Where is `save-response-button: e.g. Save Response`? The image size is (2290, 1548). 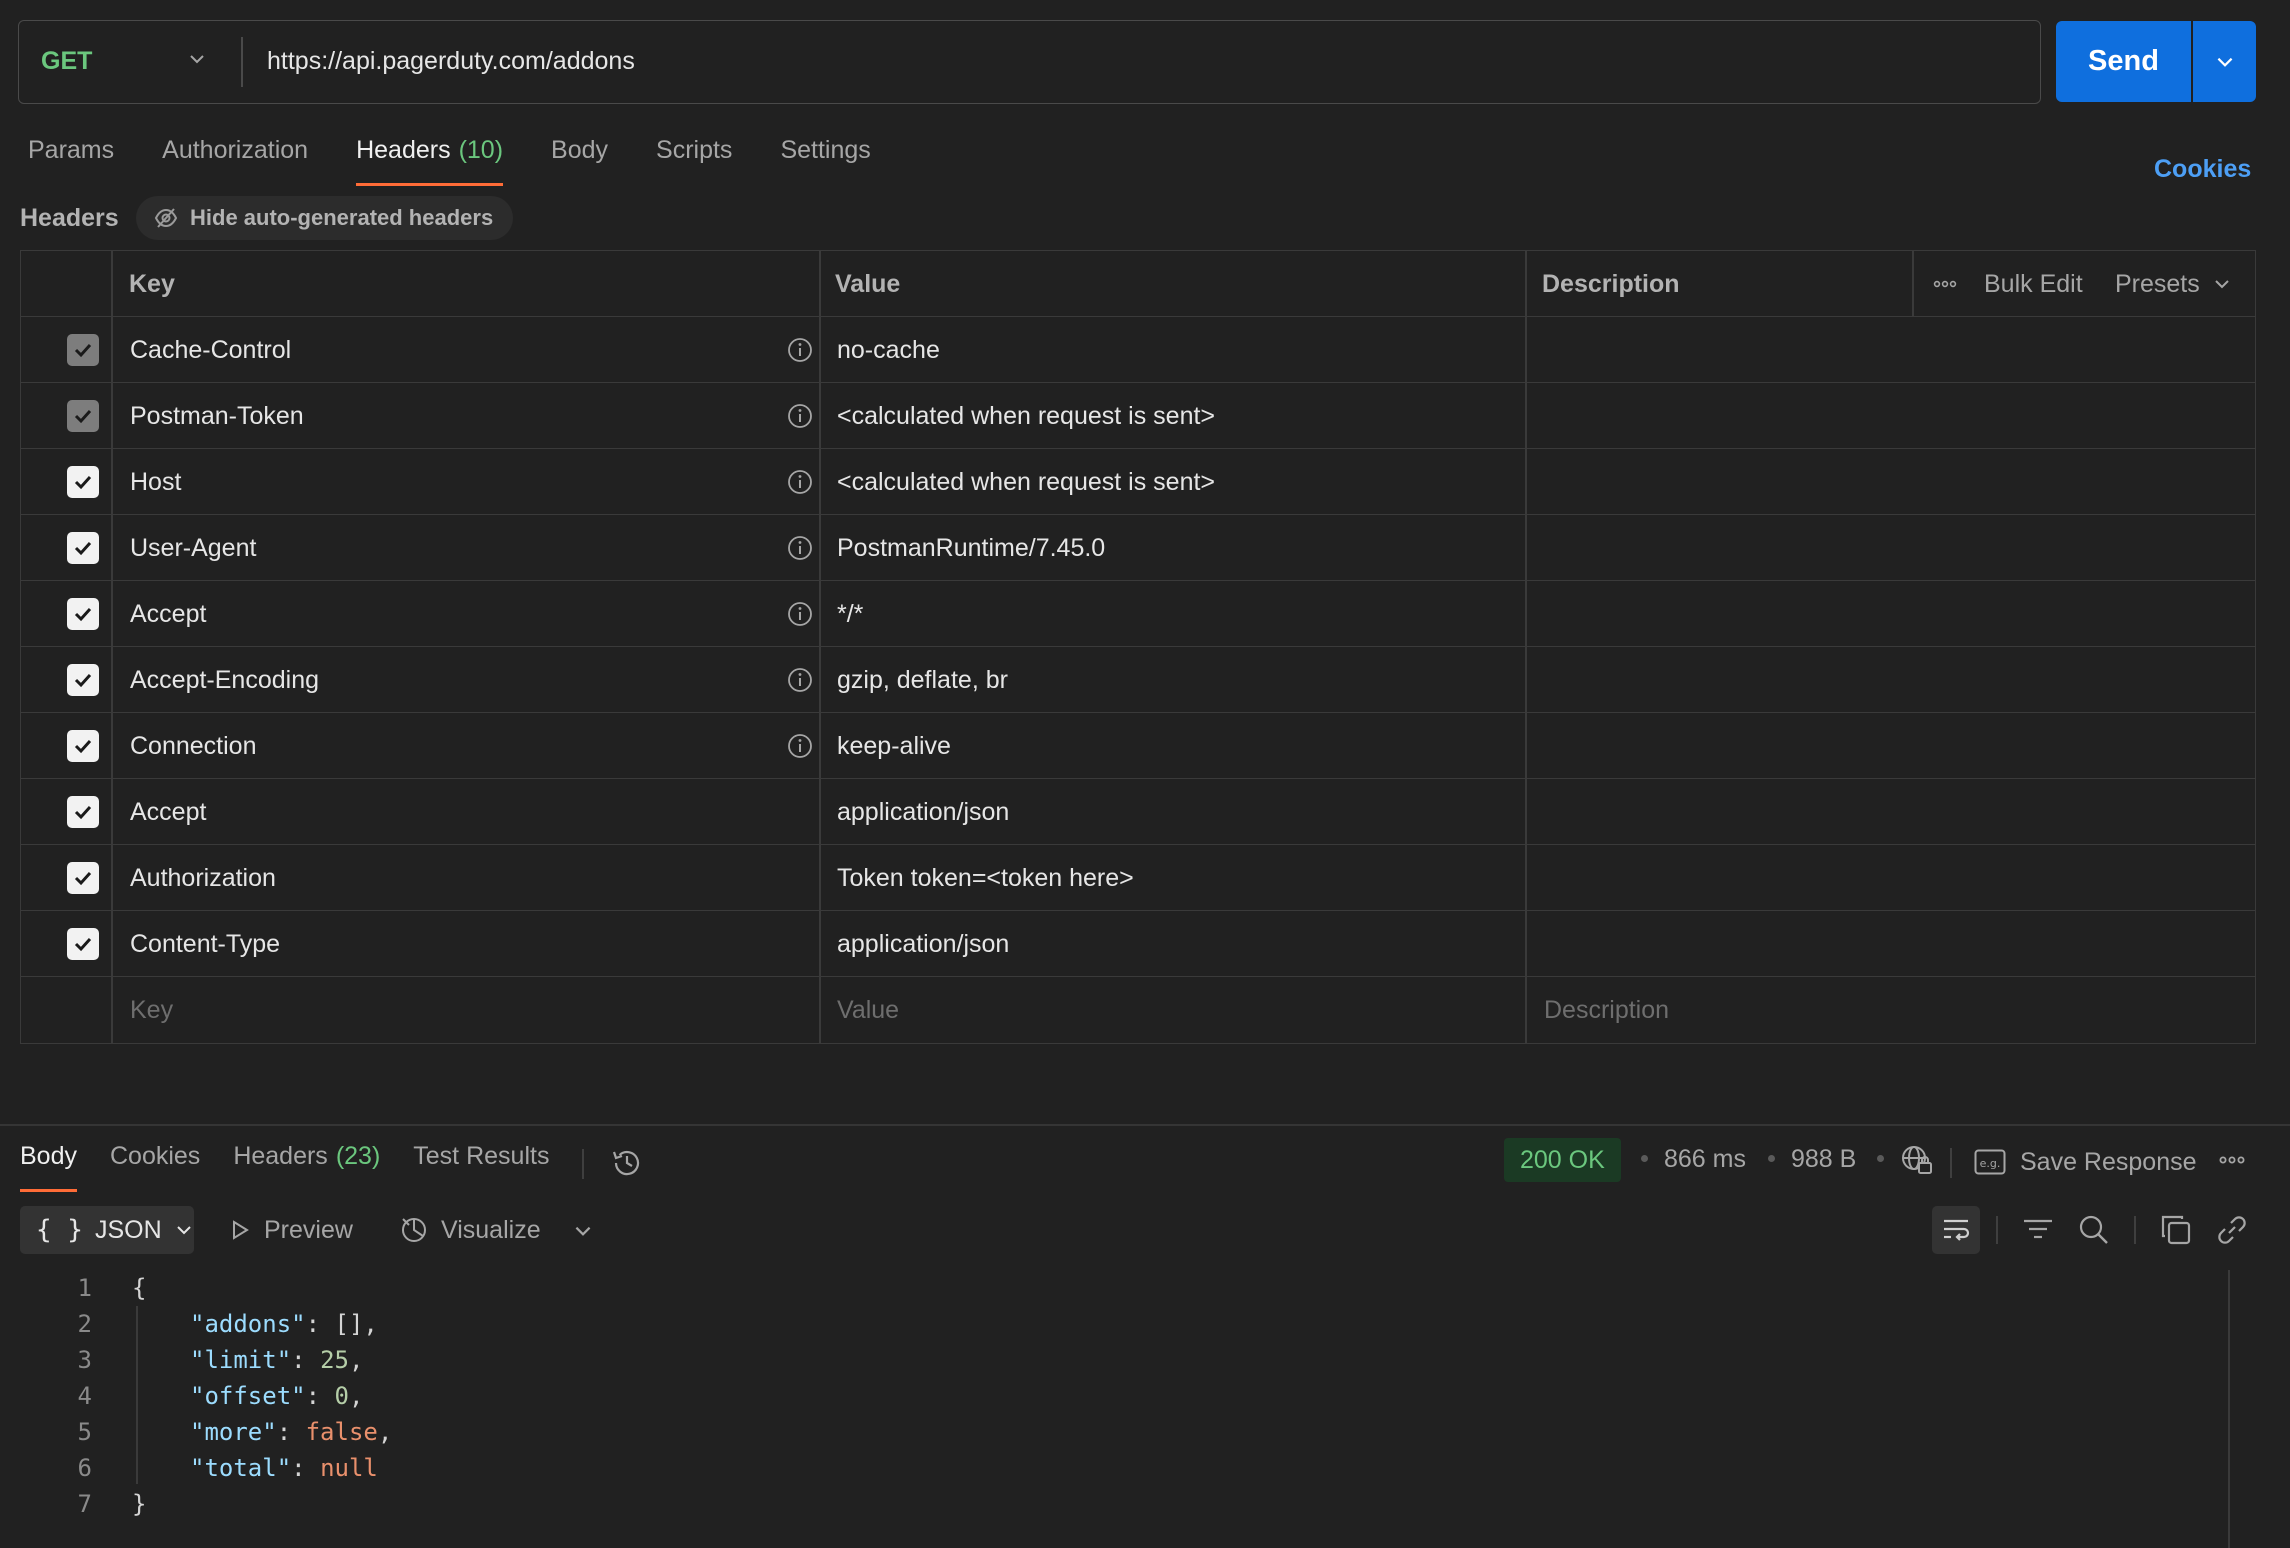
save-response-button: e.g. Save Response is located at coordinates (2085, 1162).